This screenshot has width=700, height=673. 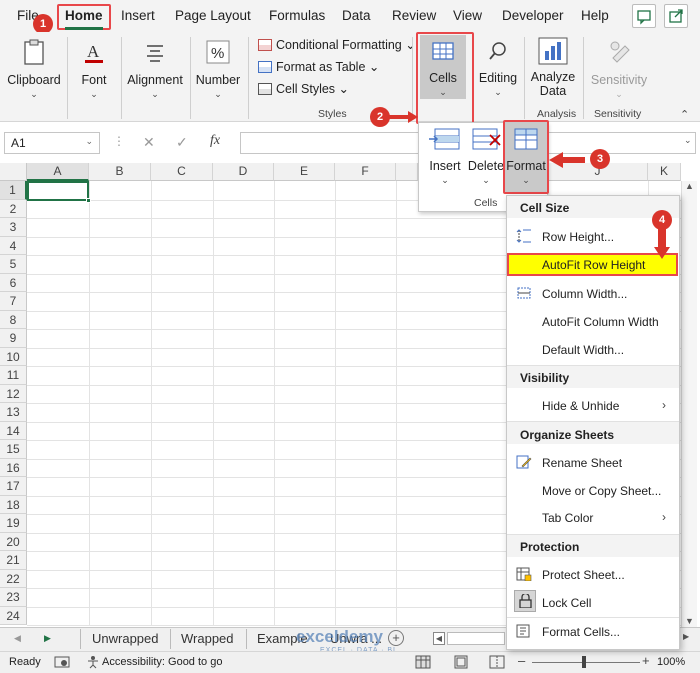 What do you see at coordinates (13, 504) in the screenshot?
I see `row-header: 18` at bounding box center [13, 504].